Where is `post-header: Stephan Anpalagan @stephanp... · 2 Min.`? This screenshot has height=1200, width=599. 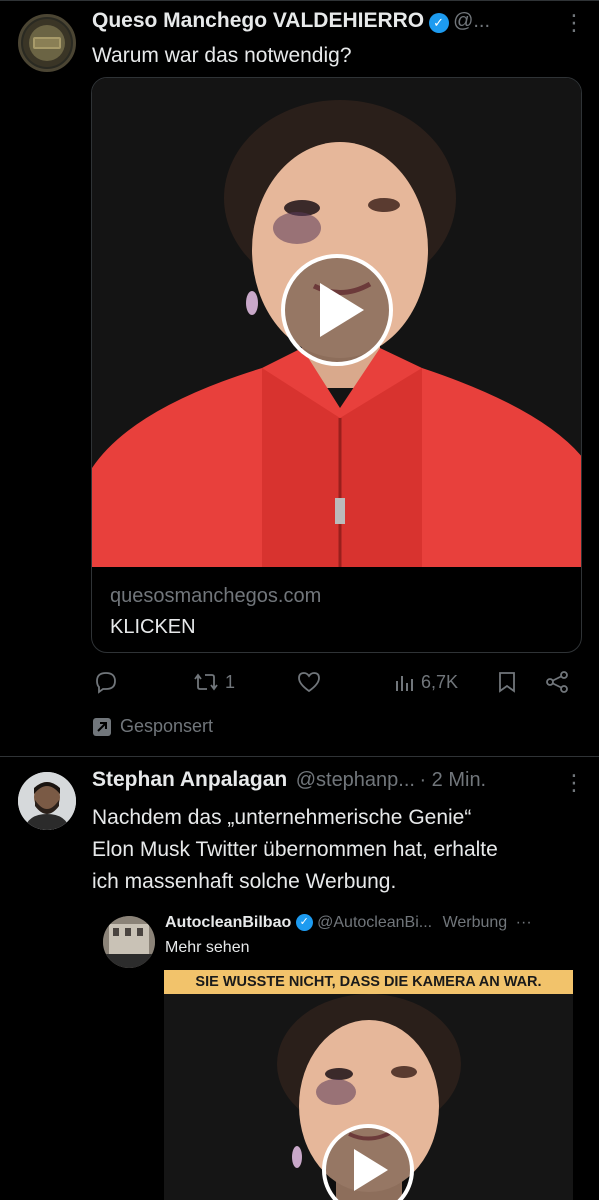
post-header: Stephan Anpalagan @stephanp... · 2 Min. is located at coordinates (327, 780).